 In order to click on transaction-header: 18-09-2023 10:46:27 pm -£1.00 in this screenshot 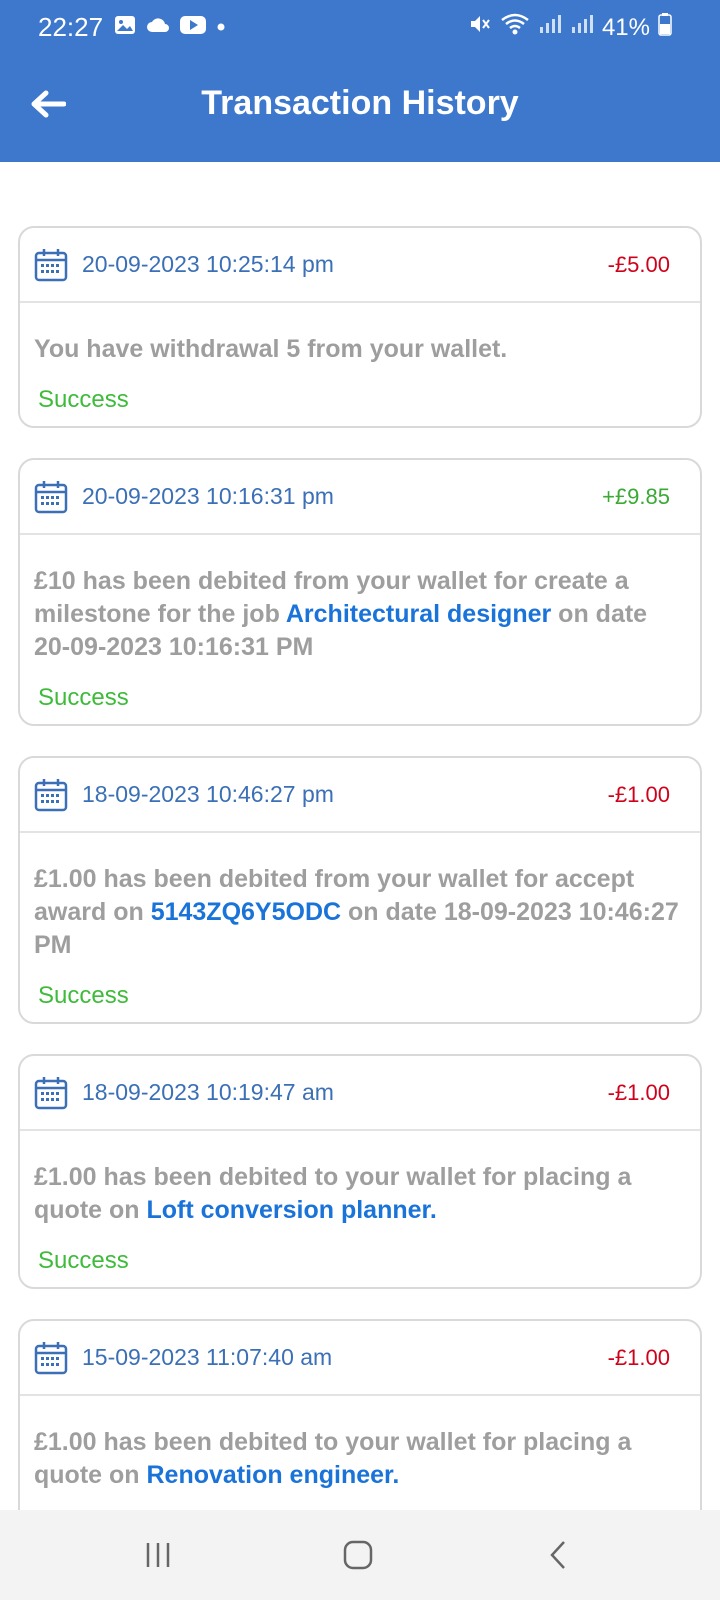, I will do `click(360, 795)`.